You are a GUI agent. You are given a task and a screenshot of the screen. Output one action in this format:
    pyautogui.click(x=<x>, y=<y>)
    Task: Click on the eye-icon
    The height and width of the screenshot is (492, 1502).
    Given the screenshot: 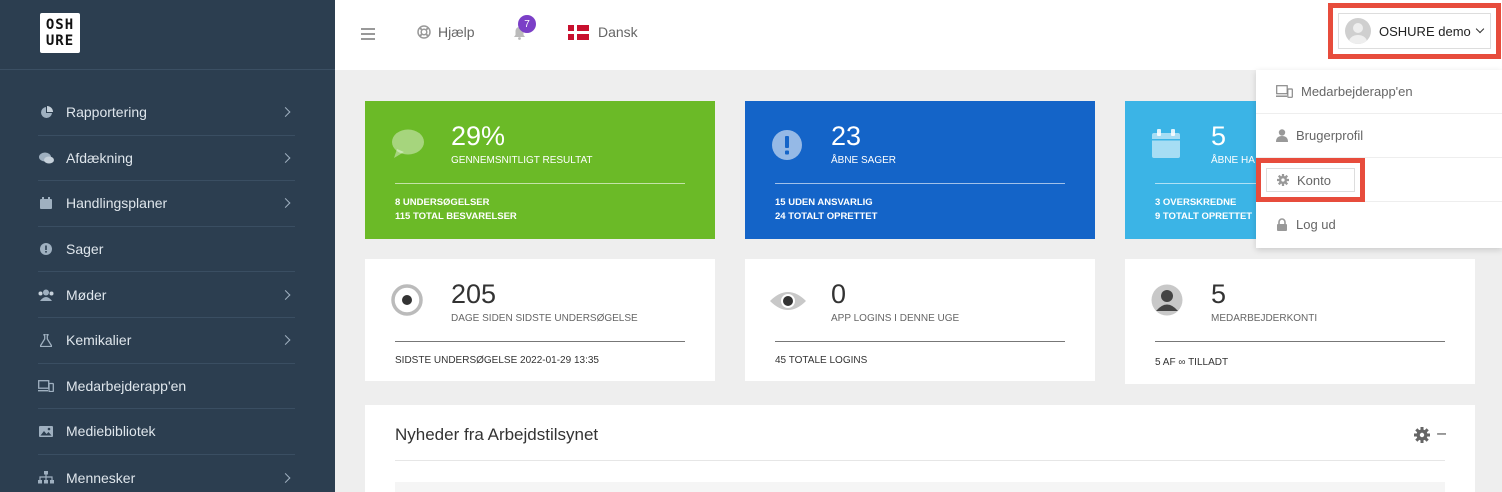 What is the action you would take?
    pyautogui.click(x=788, y=303)
    